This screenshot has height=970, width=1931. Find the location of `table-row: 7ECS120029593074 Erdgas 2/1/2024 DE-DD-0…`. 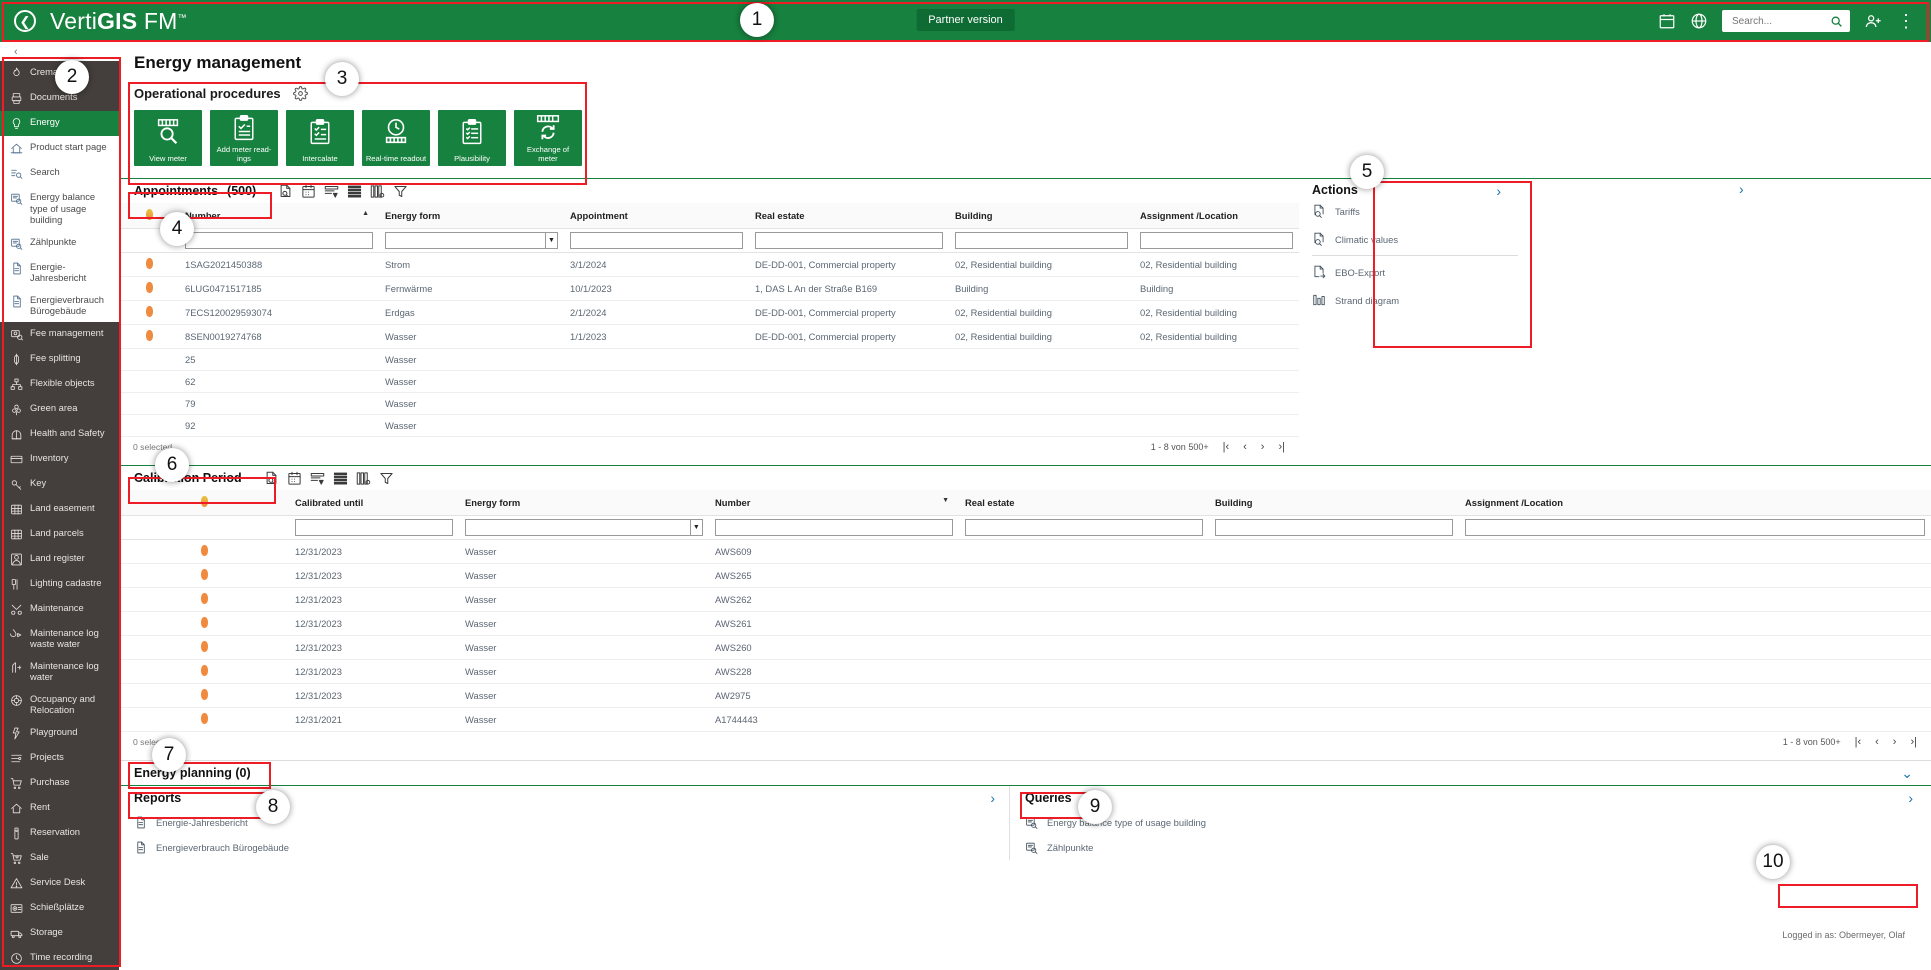

table-row: 7ECS120029593074 Erdgas 2/1/2024 DE-DD-0… is located at coordinates (709, 312).